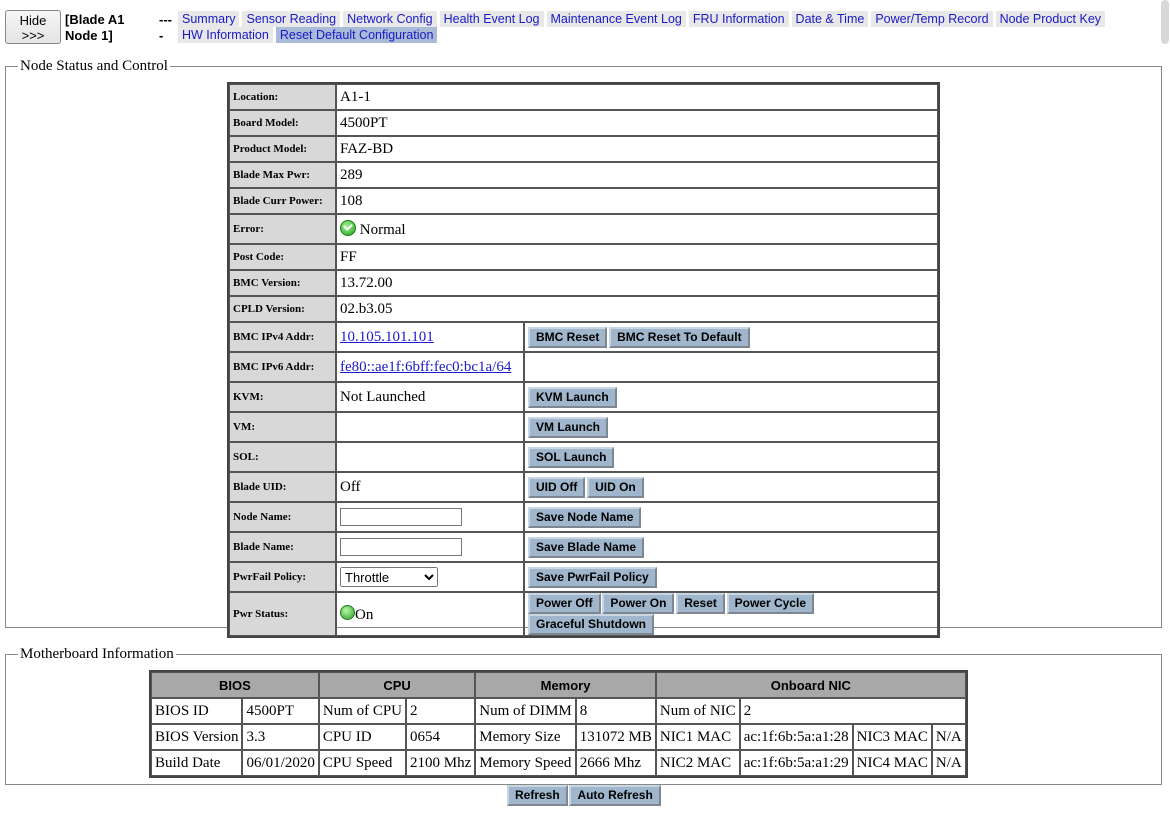  What do you see at coordinates (282, 487) in the screenshot?
I see `uid-label: Blade UID:` at bounding box center [282, 487].